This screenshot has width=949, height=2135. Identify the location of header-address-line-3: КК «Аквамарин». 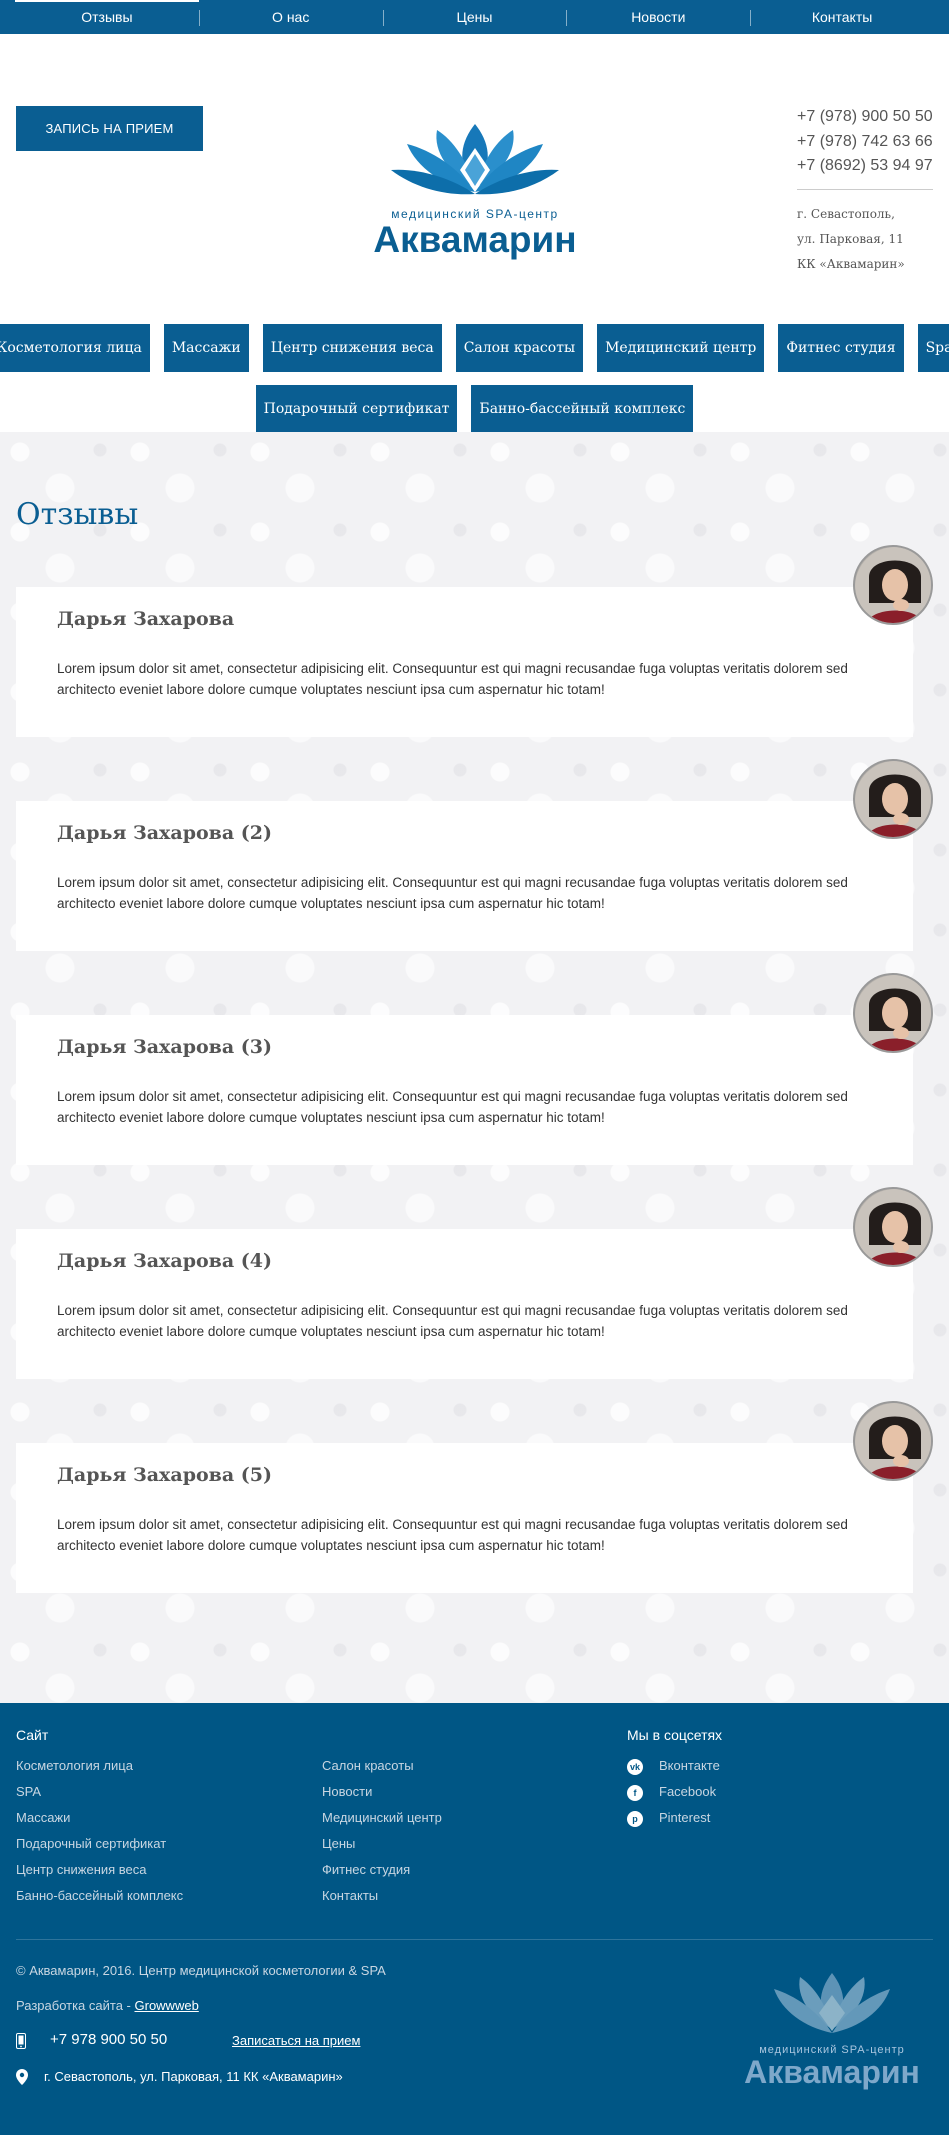
(851, 263).